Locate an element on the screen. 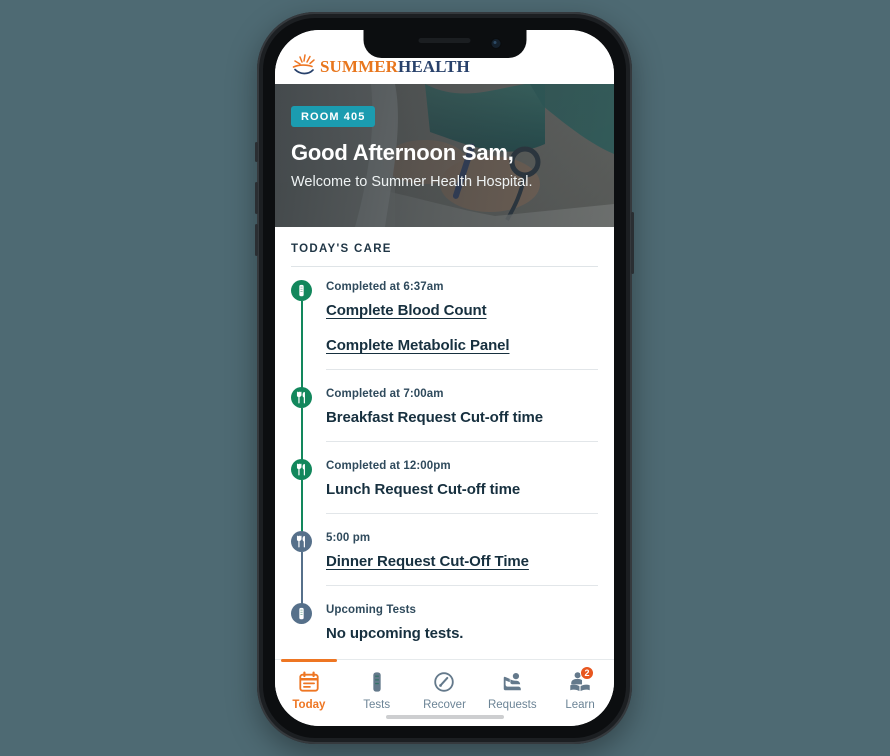 This screenshot has height=756, width=890. care-item-label: No upcoming tests. is located at coordinates (395, 633).